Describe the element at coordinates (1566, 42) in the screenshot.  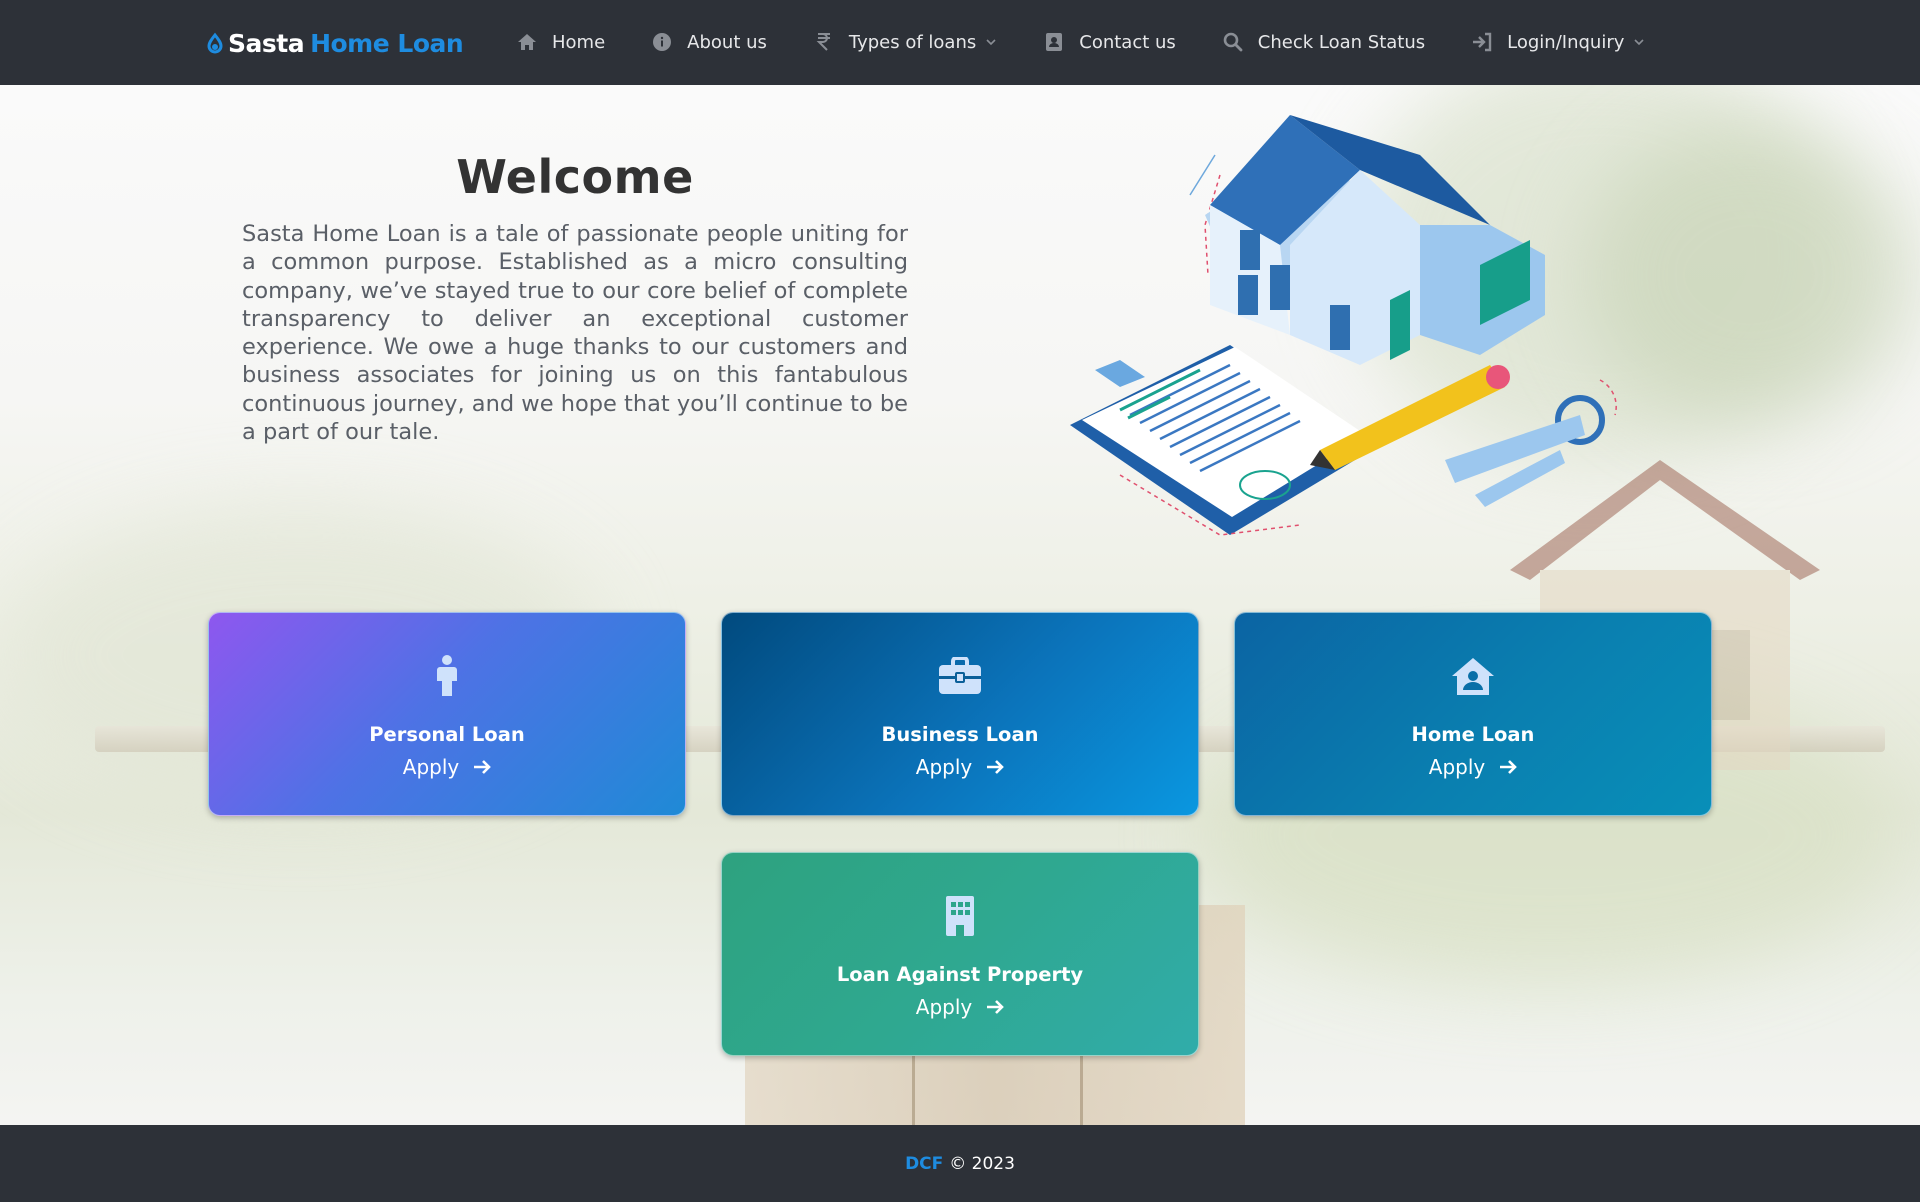
I see `nav-label-login-inquiry: Login/Inquiry` at that location.